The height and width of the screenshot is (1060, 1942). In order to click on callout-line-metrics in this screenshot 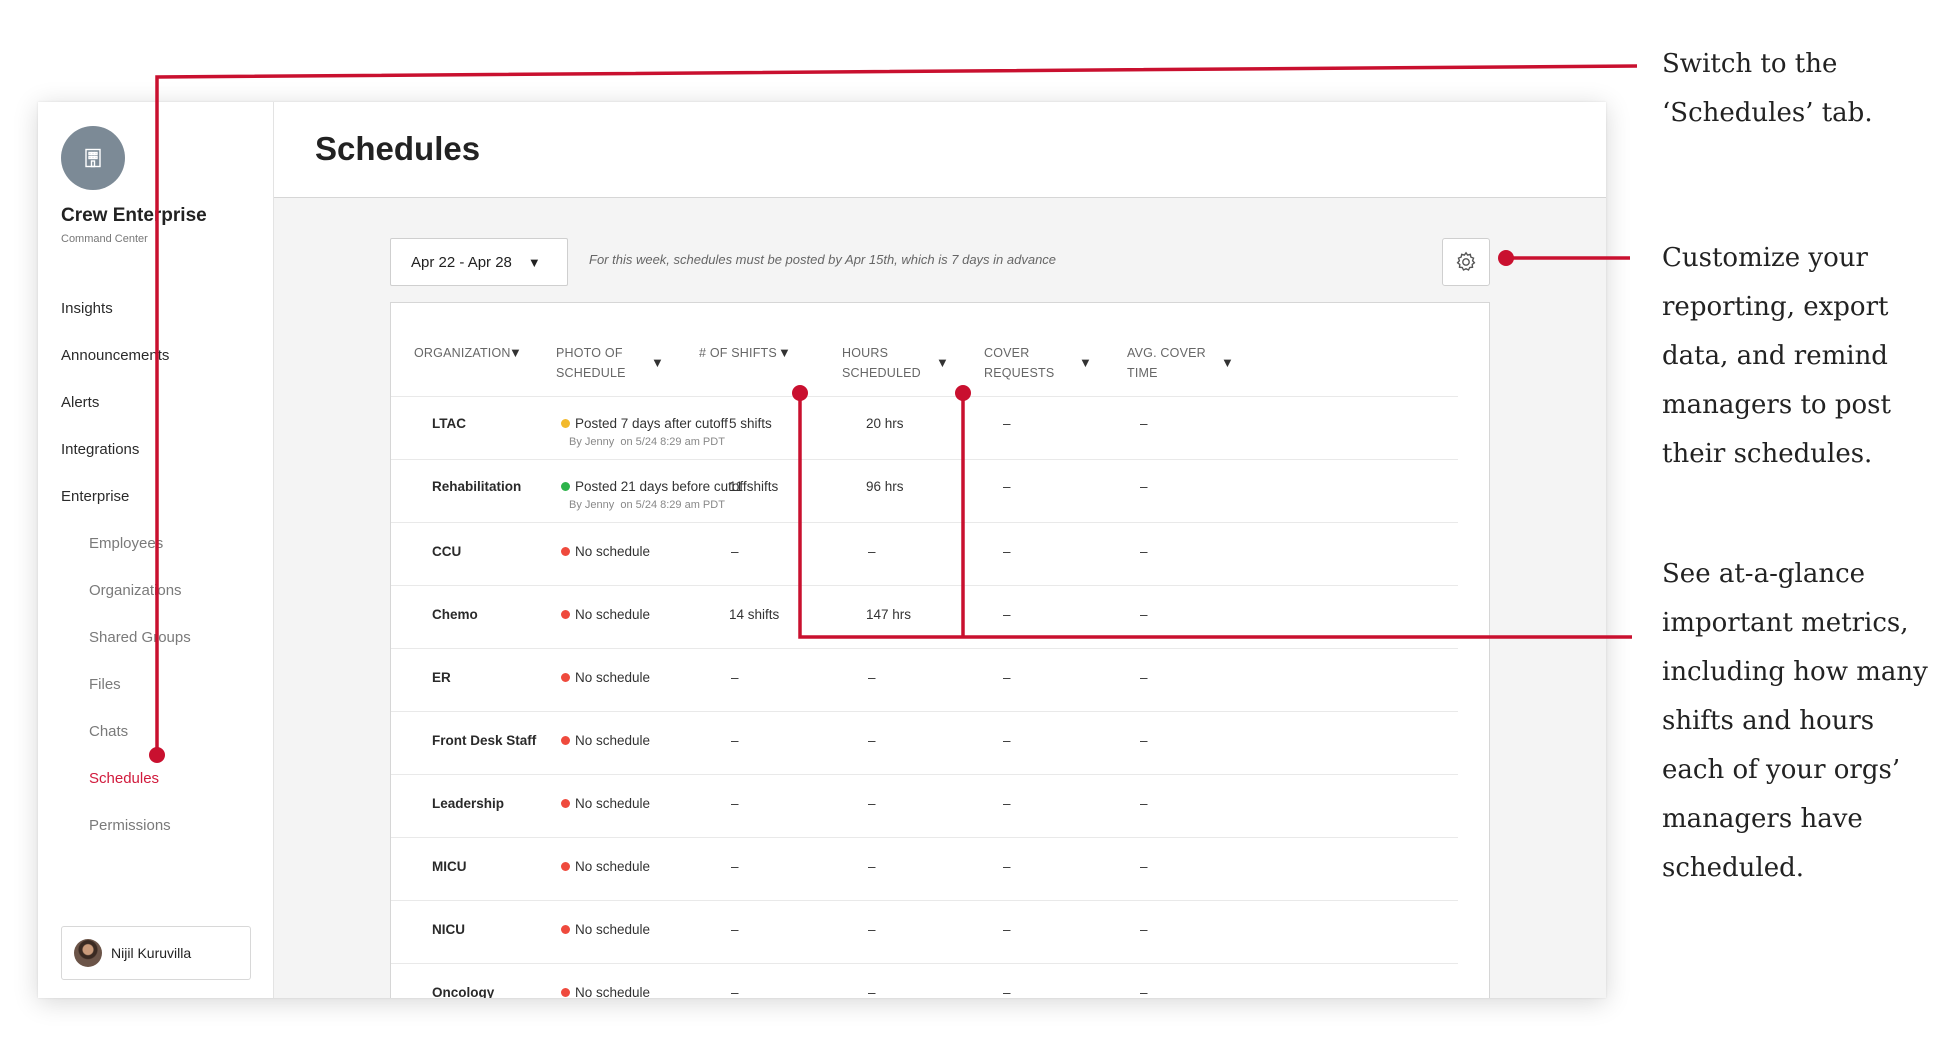, I will do `click(1215, 516)`.